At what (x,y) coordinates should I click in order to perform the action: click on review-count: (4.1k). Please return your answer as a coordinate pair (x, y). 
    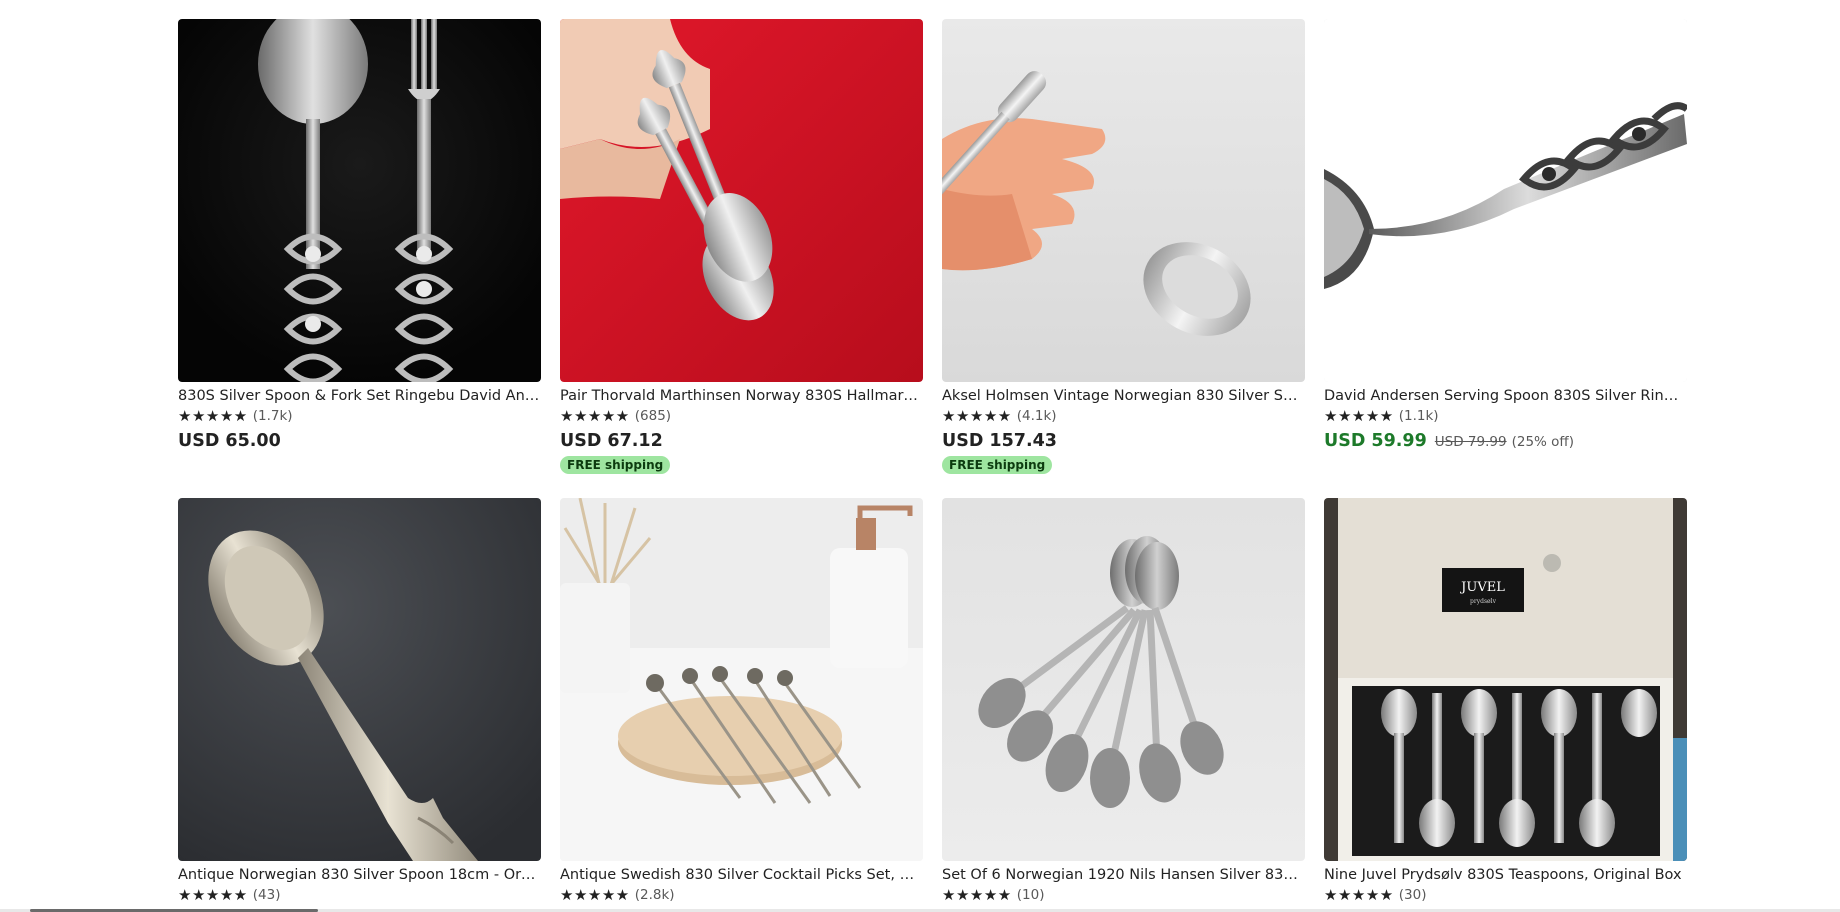
    Looking at the image, I should click on (1036, 416).